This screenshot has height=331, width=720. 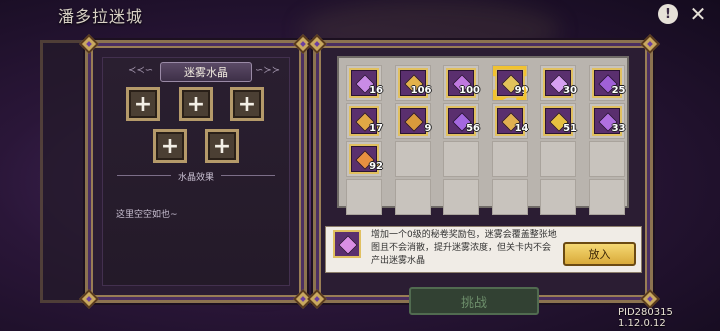 What do you see at coordinates (698, 14) in the screenshot?
I see `close-icon: ✕` at bounding box center [698, 14].